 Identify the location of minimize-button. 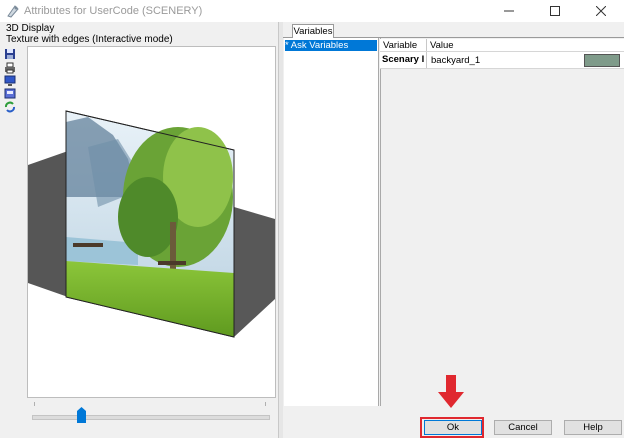
(509, 11).